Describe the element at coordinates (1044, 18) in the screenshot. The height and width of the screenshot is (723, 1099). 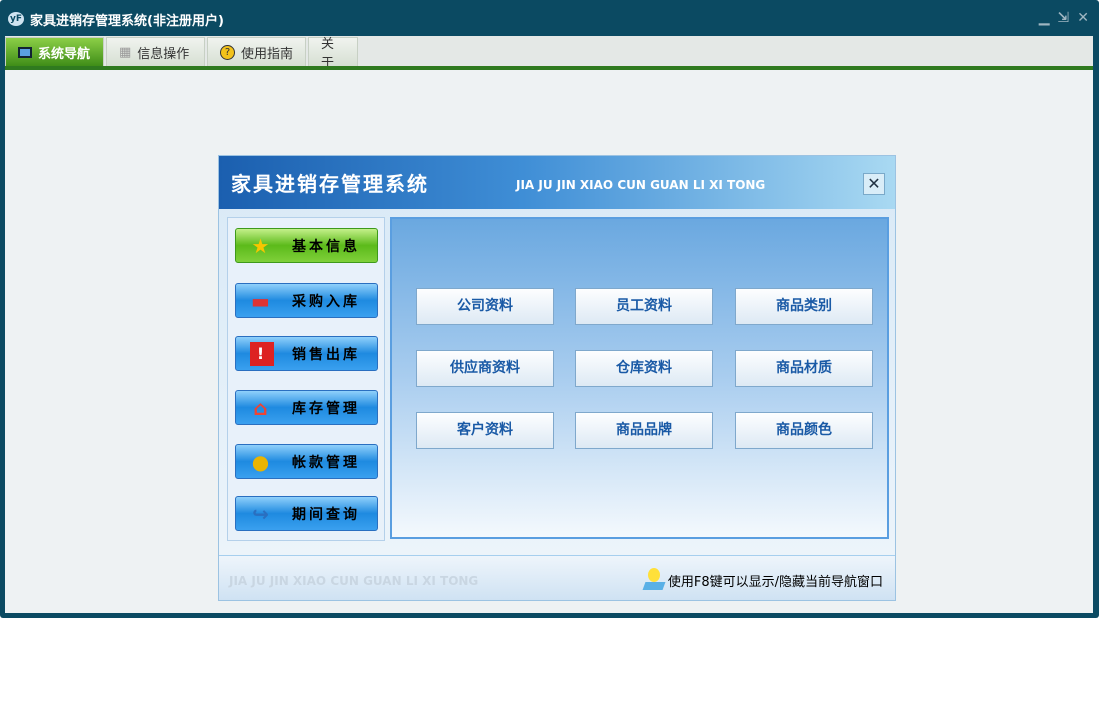
I see `minimize-button: ▁` at that location.